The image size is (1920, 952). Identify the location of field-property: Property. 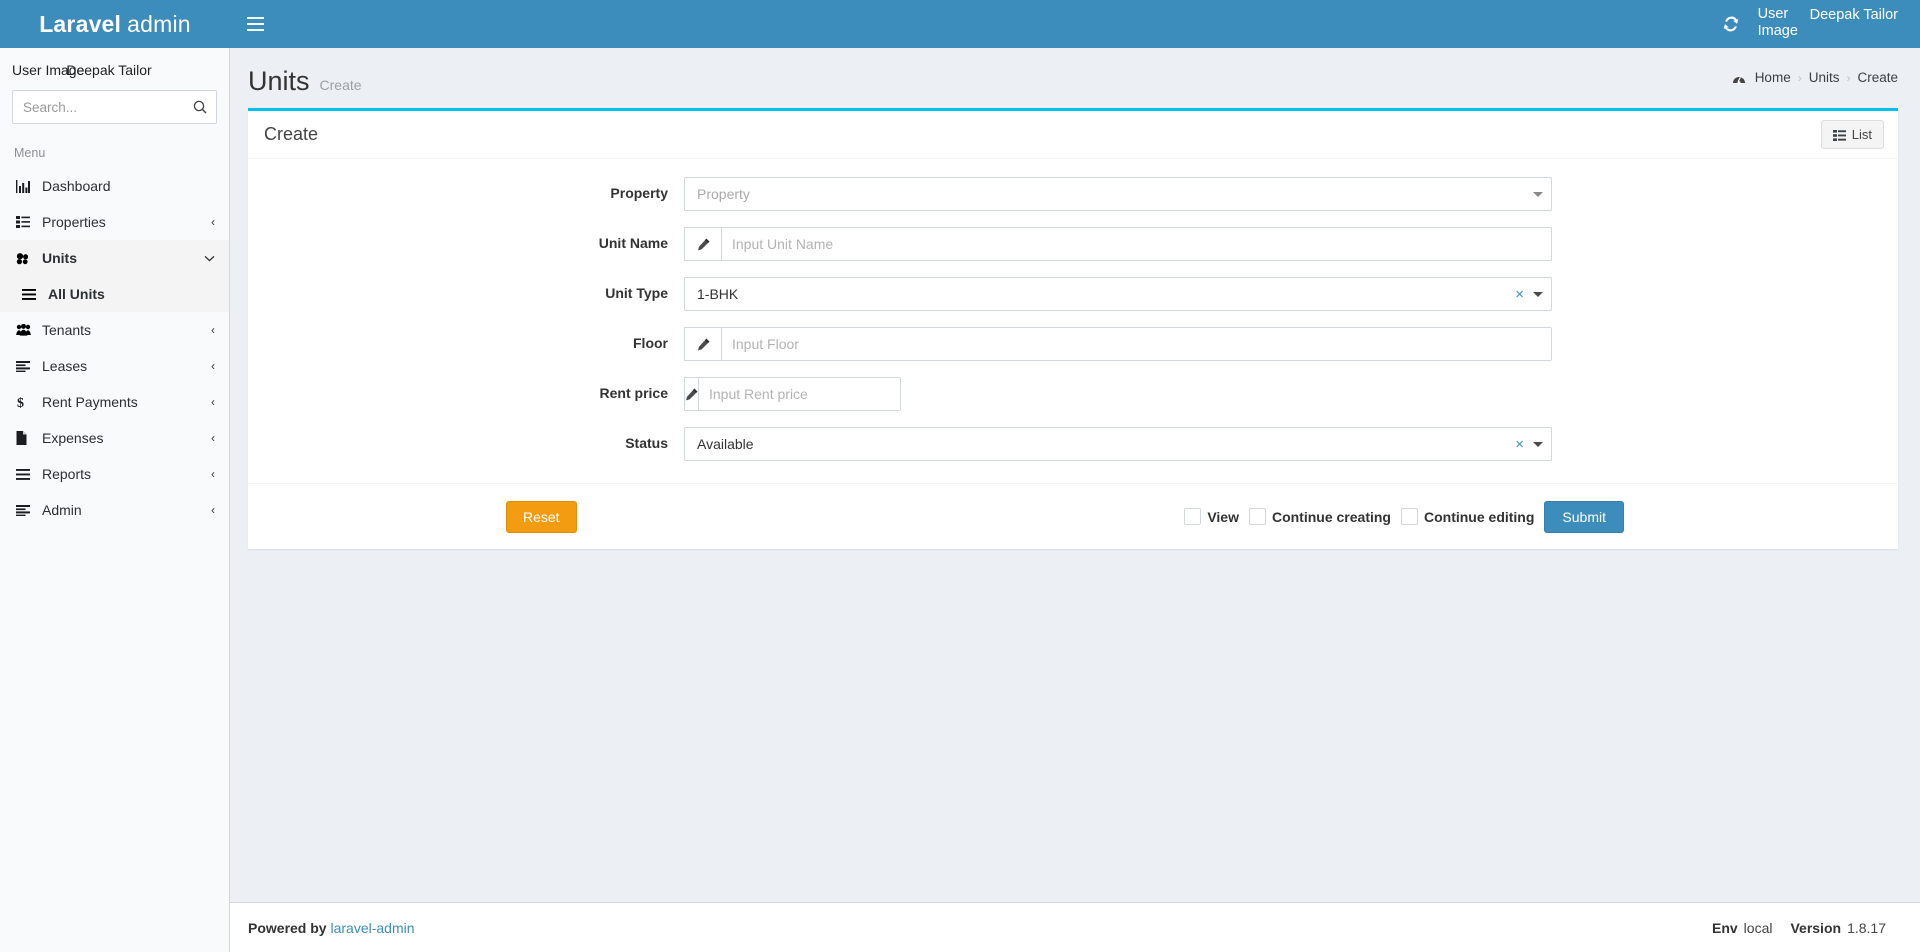
(1118, 194).